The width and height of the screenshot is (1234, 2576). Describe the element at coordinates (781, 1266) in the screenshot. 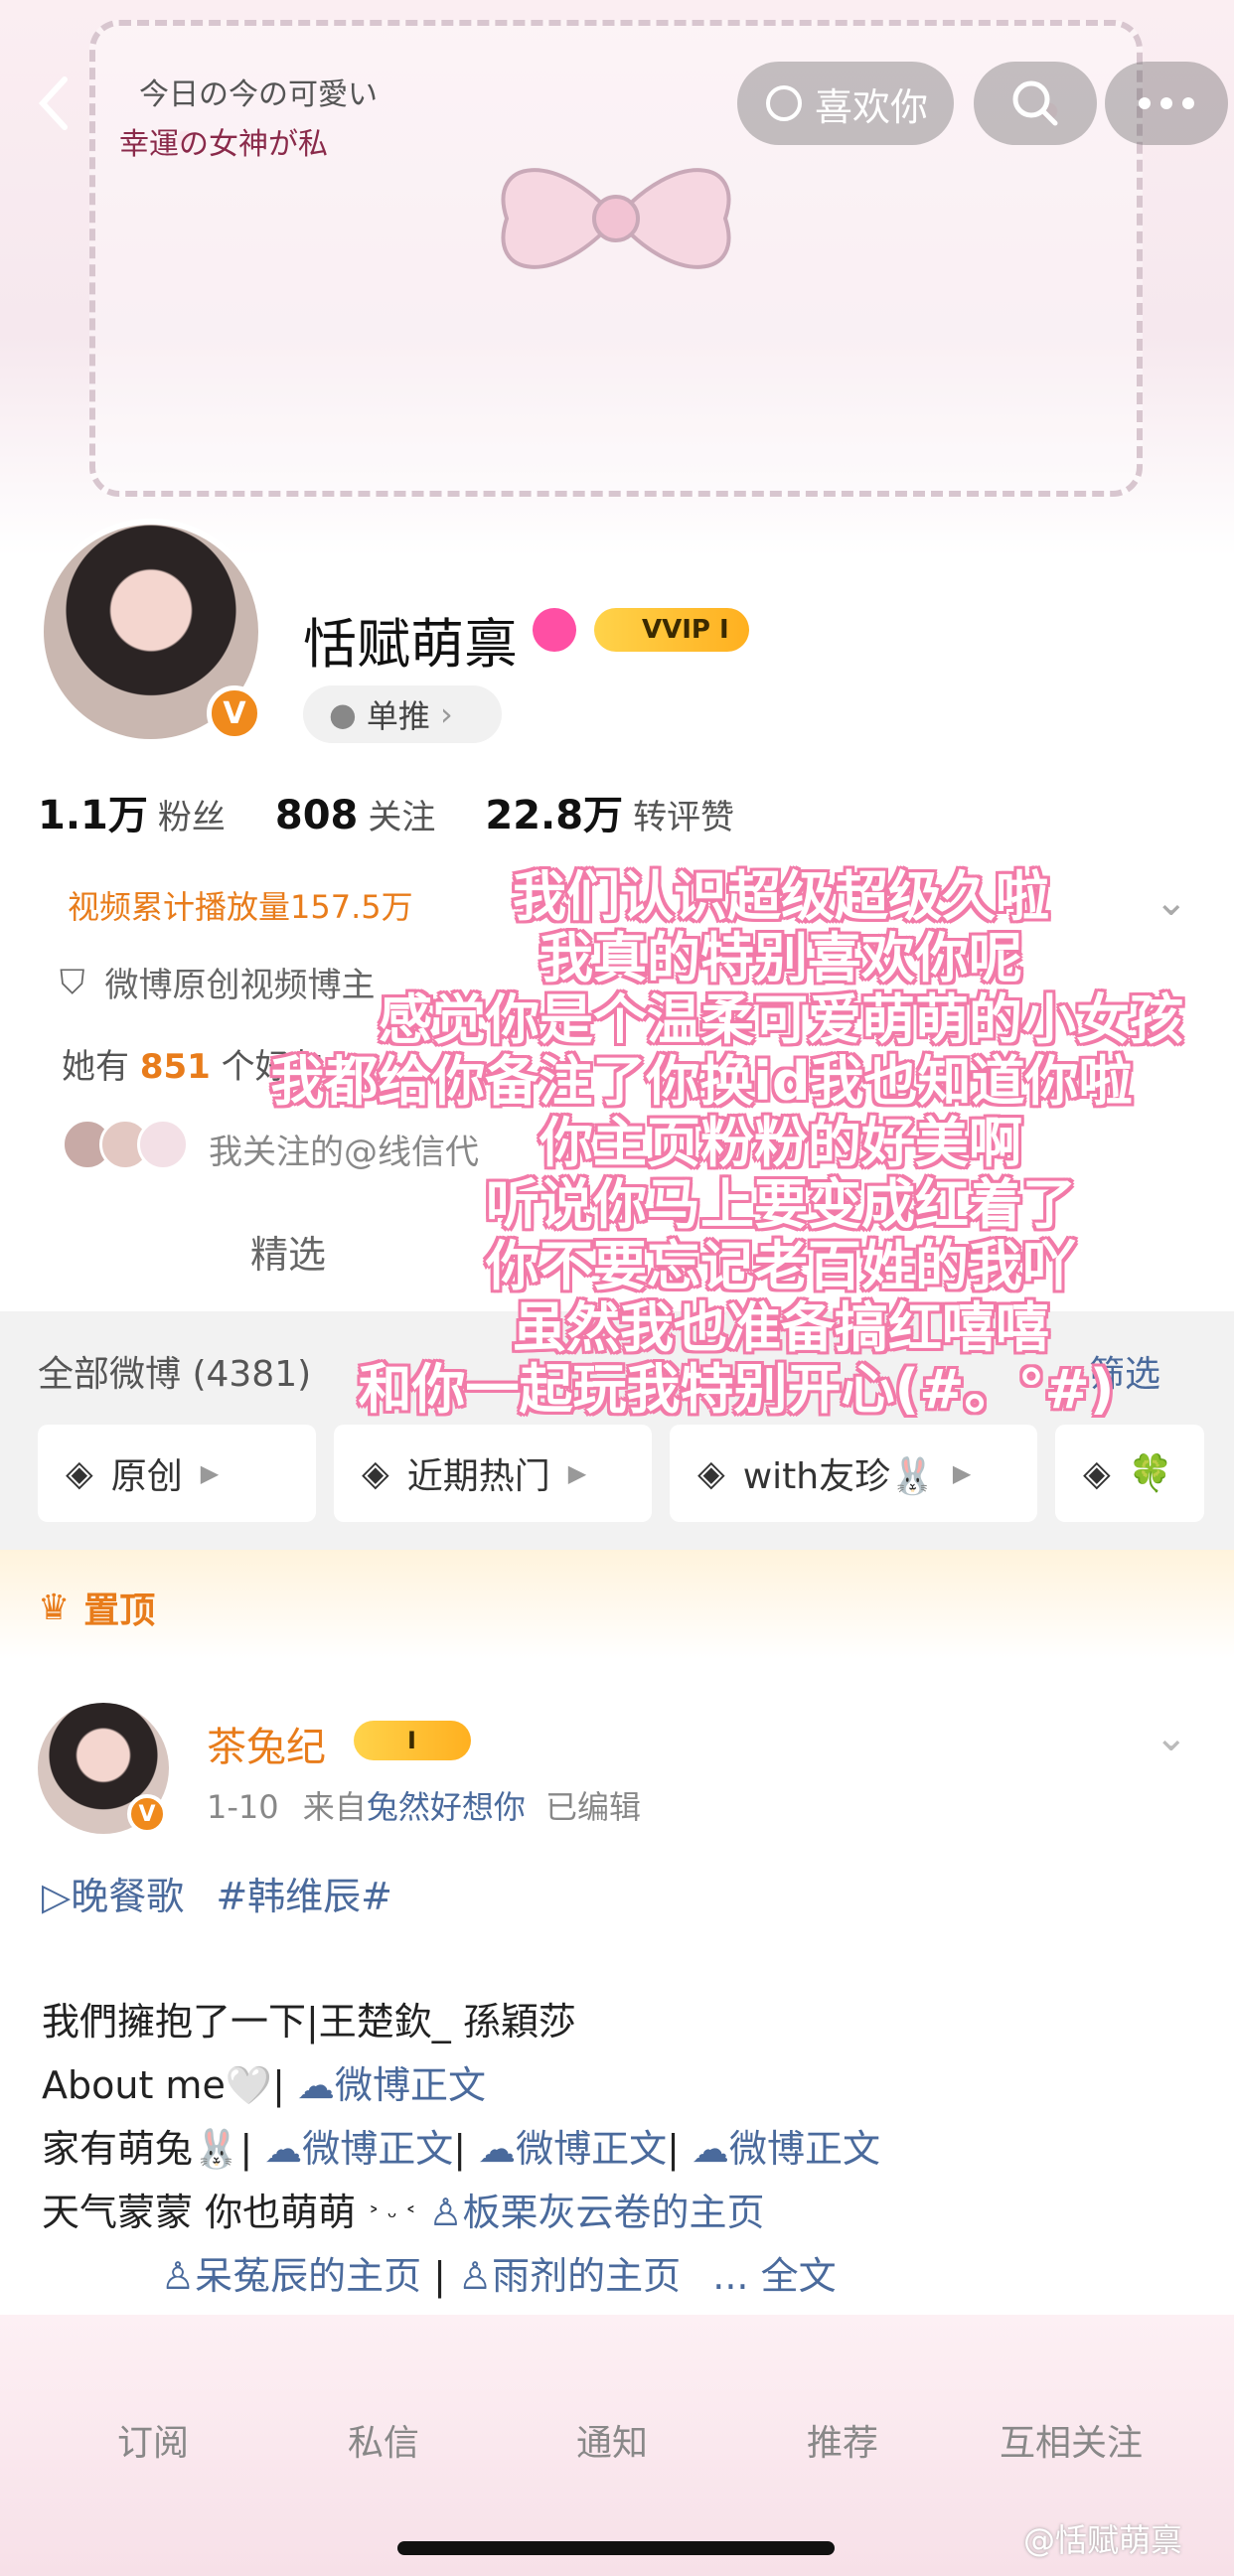

I see `overlay-line: 你不要忘记老百姓的我吖` at that location.